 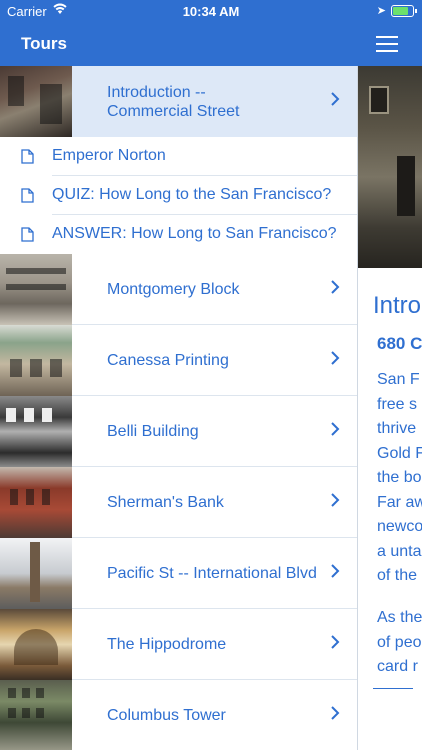 I want to click on list-item-label: Montgomery Block, so click(x=173, y=289).